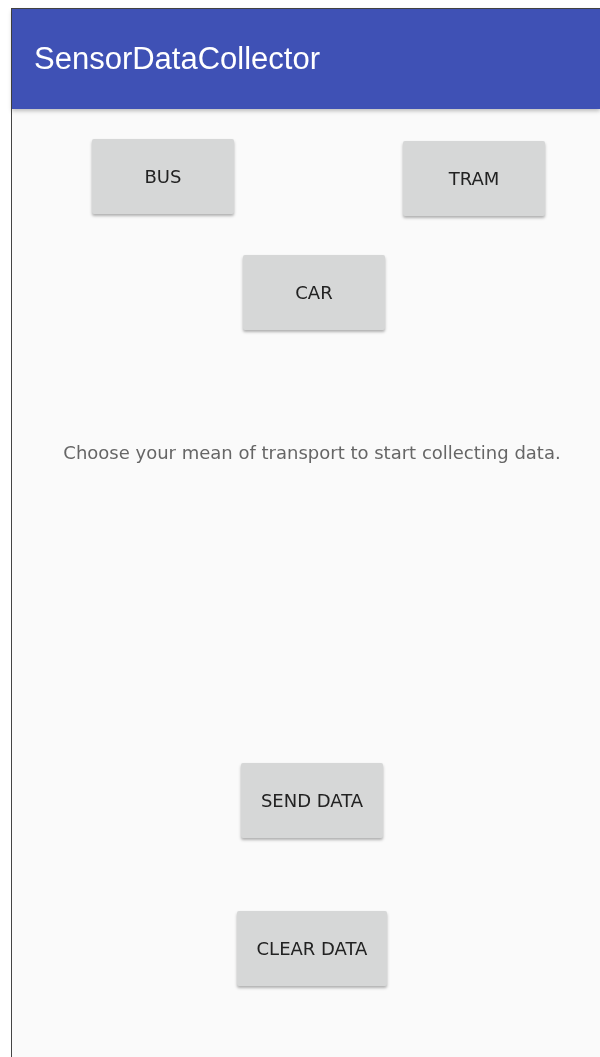 Image resolution: width=600 pixels, height=1057 pixels. I want to click on transport-button: TRAM, so click(474, 178).